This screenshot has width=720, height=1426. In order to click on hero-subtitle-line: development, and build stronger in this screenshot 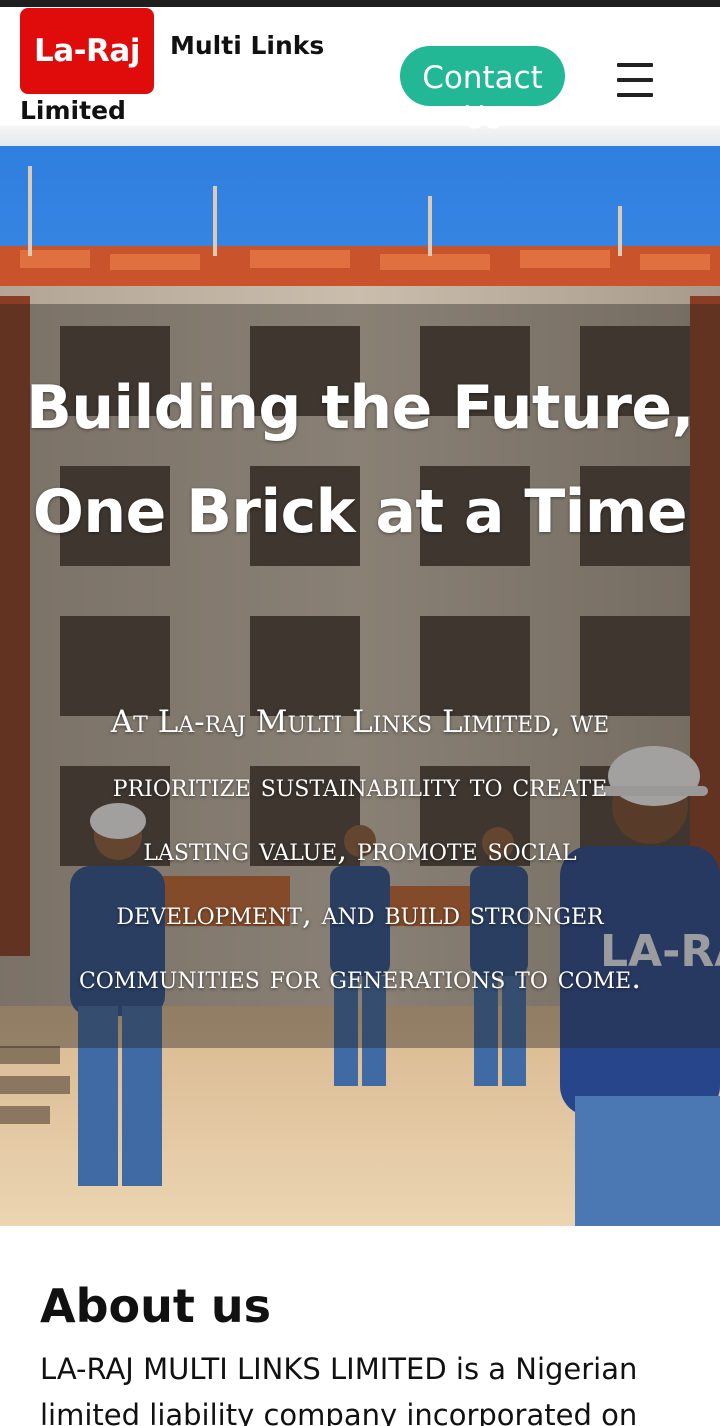, I will do `click(360, 914)`.